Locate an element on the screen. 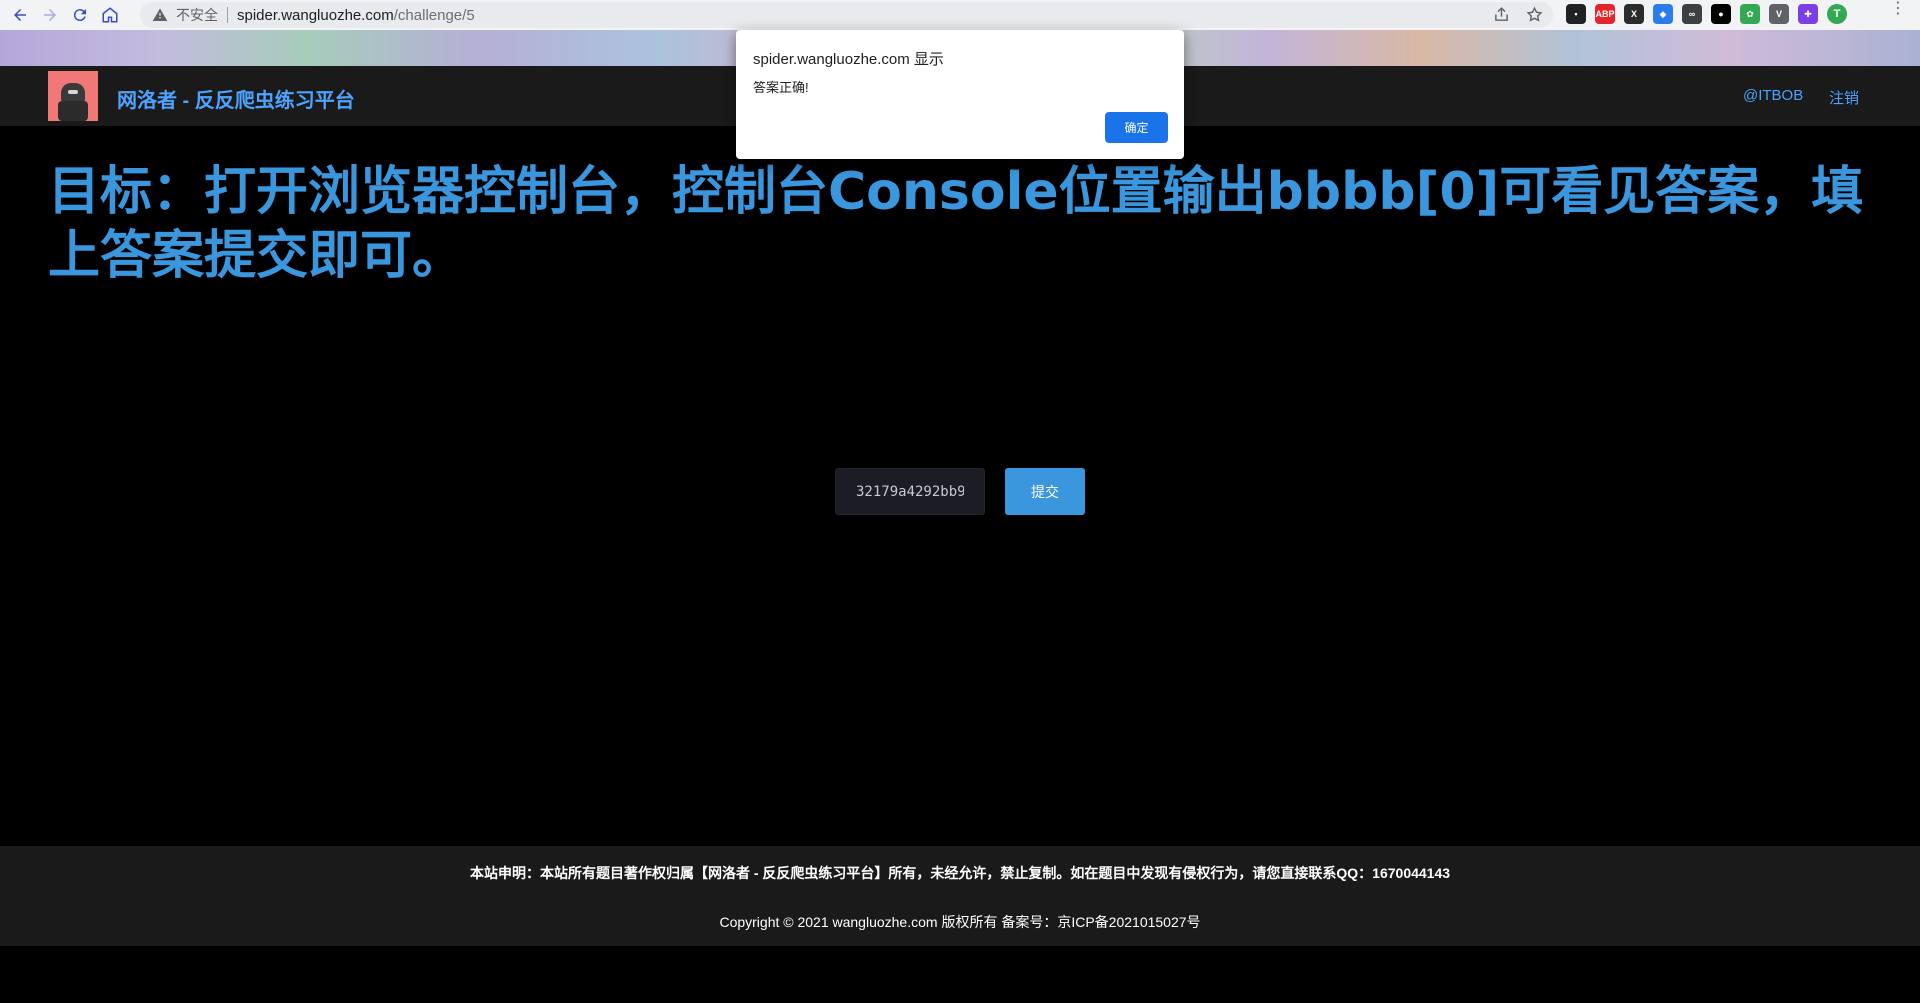 The image size is (1920, 1003). warning-icon is located at coordinates (160, 15).